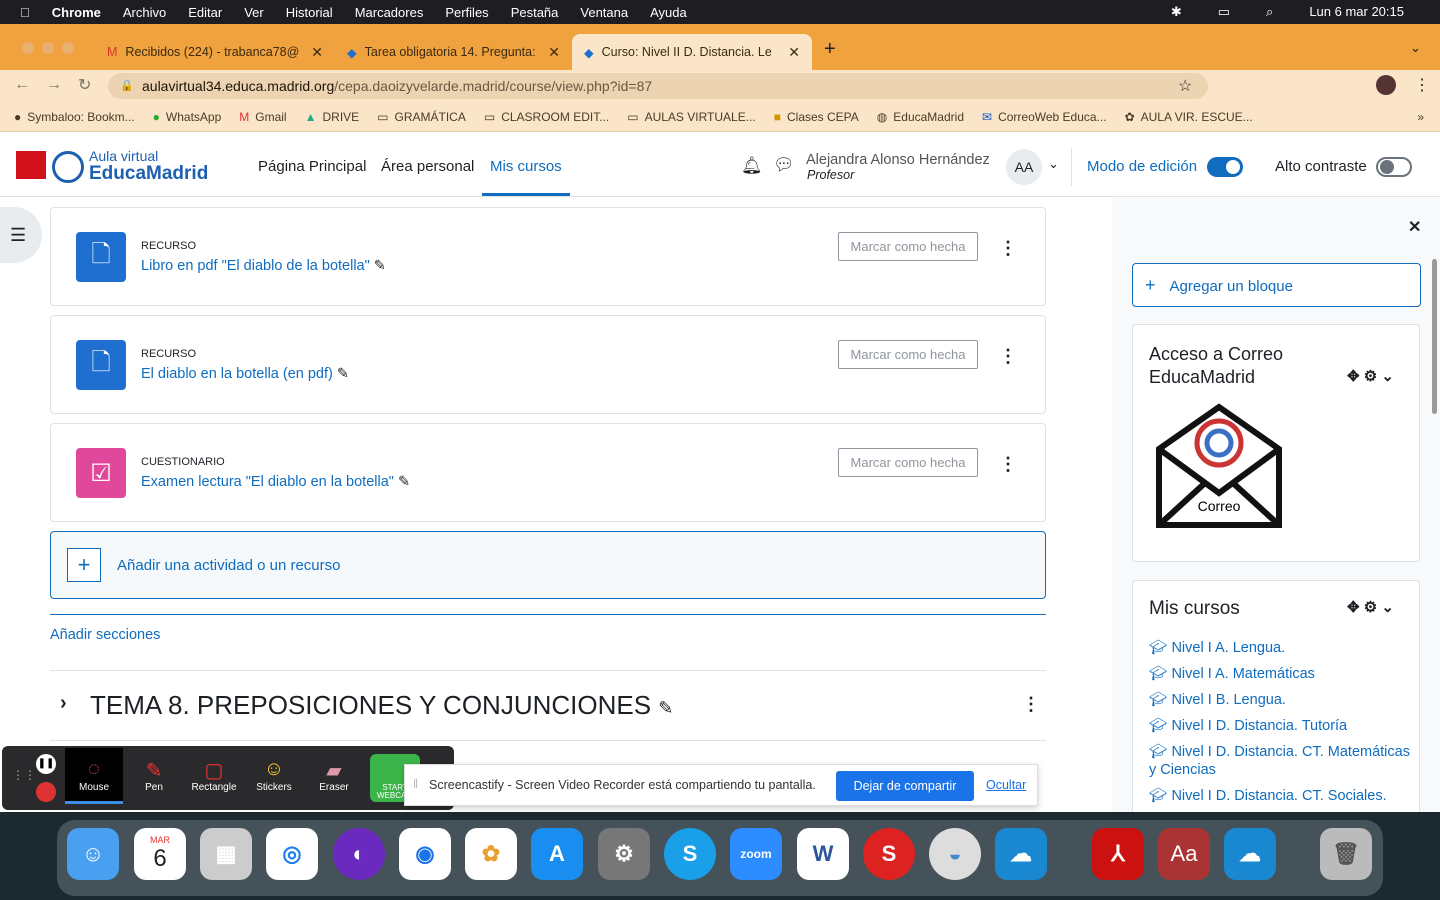  Describe the element at coordinates (425, 854) in the screenshot. I see `chrome-icon: ◉` at that location.